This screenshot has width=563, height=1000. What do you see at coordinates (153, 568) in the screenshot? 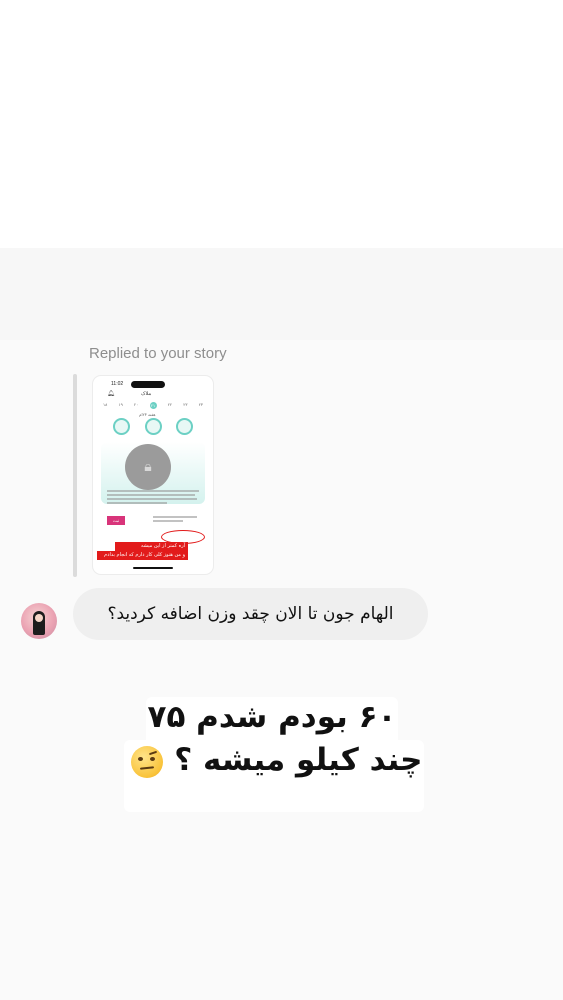
I see `thumb-home-indicator` at bounding box center [153, 568].